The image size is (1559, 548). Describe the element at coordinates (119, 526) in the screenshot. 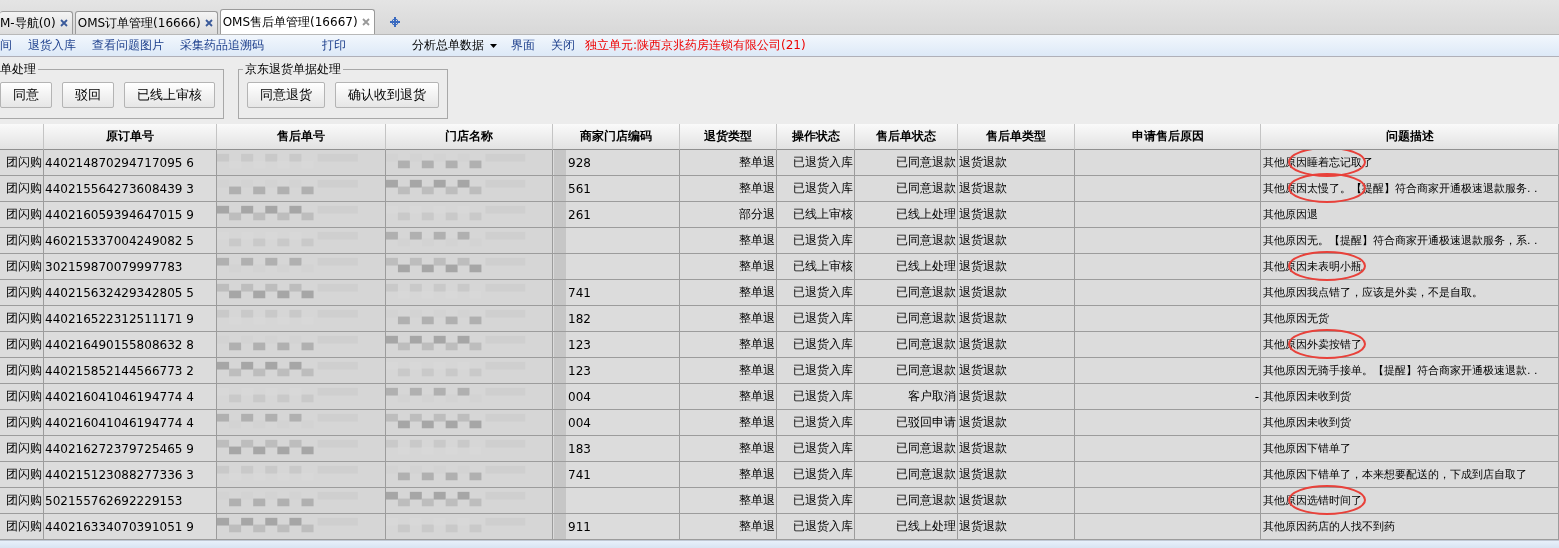

I see `table-cell: 440216334070391051 9` at that location.